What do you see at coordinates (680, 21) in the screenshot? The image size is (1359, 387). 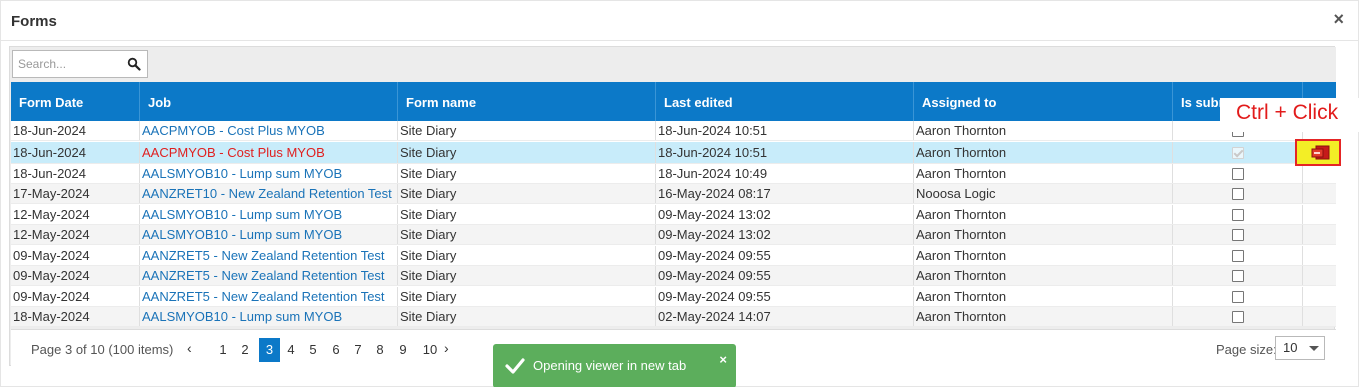 I see `dialog-header: Forms ×` at bounding box center [680, 21].